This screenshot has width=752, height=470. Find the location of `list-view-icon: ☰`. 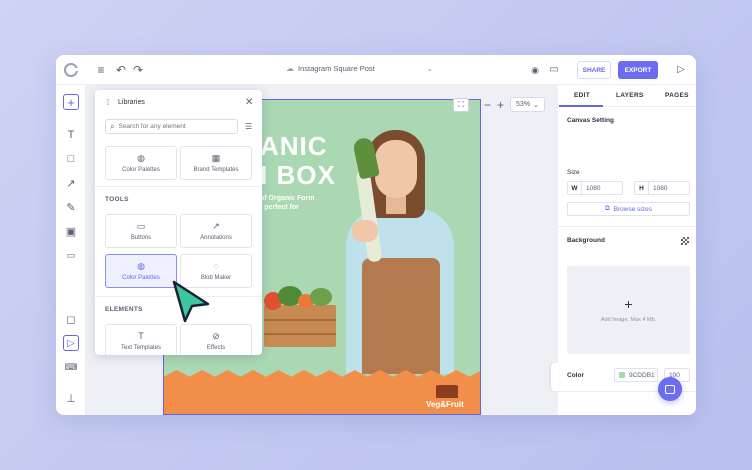

list-view-icon: ☰ is located at coordinates (248, 126).